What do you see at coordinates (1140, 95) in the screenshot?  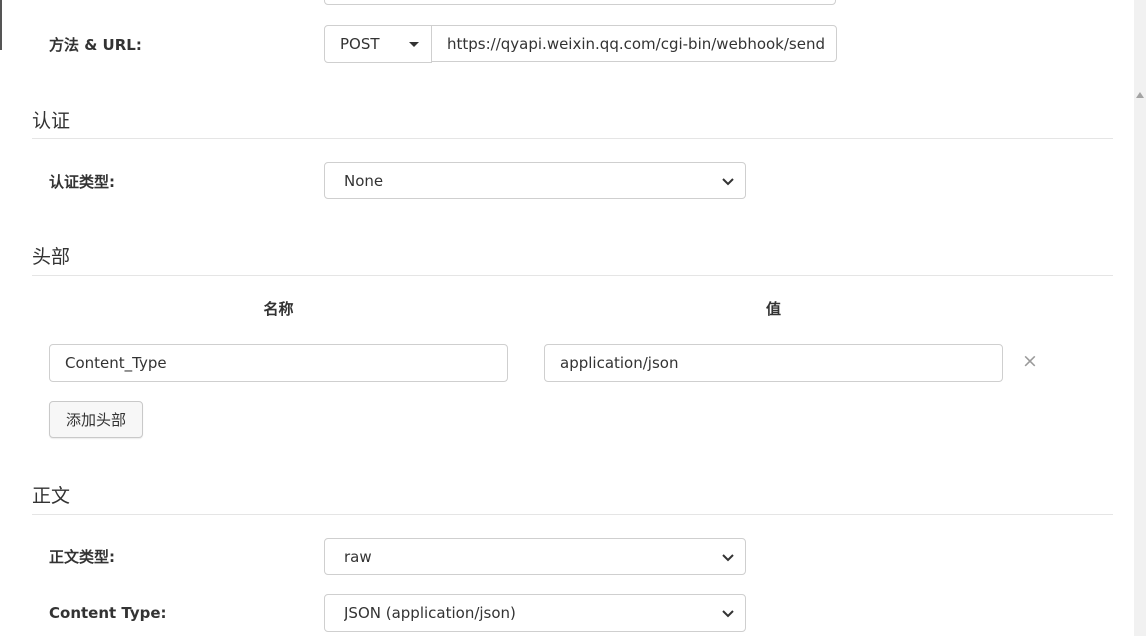 I see `scroll-up-arrow-icon` at bounding box center [1140, 95].